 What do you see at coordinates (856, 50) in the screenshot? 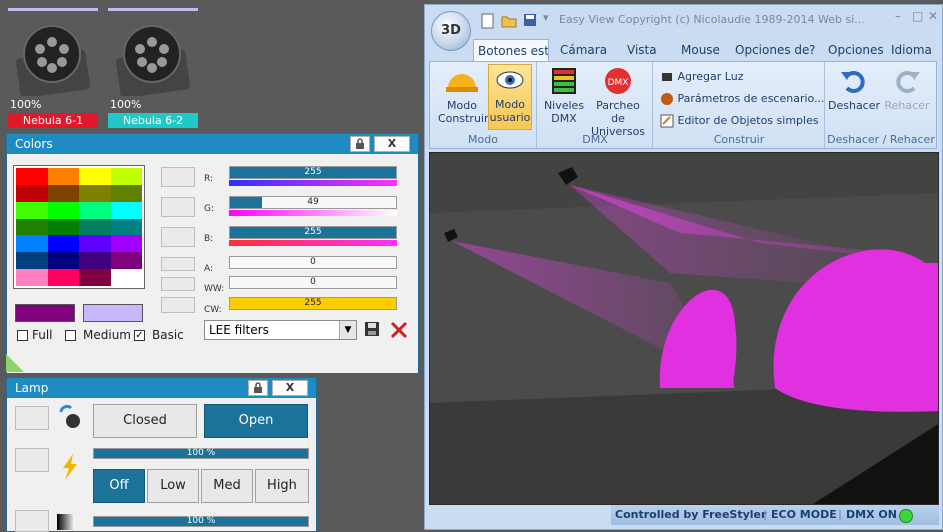
I see `tab-opciones: Opciones` at bounding box center [856, 50].